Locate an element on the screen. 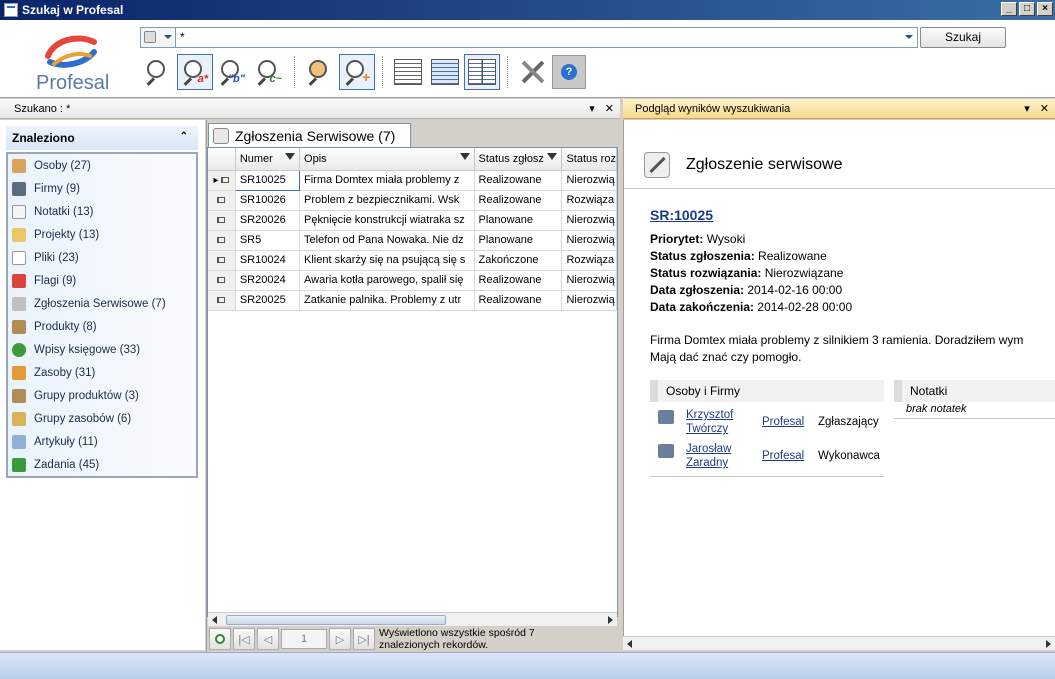  category-pliki: Pliki (23) is located at coordinates (102, 257).